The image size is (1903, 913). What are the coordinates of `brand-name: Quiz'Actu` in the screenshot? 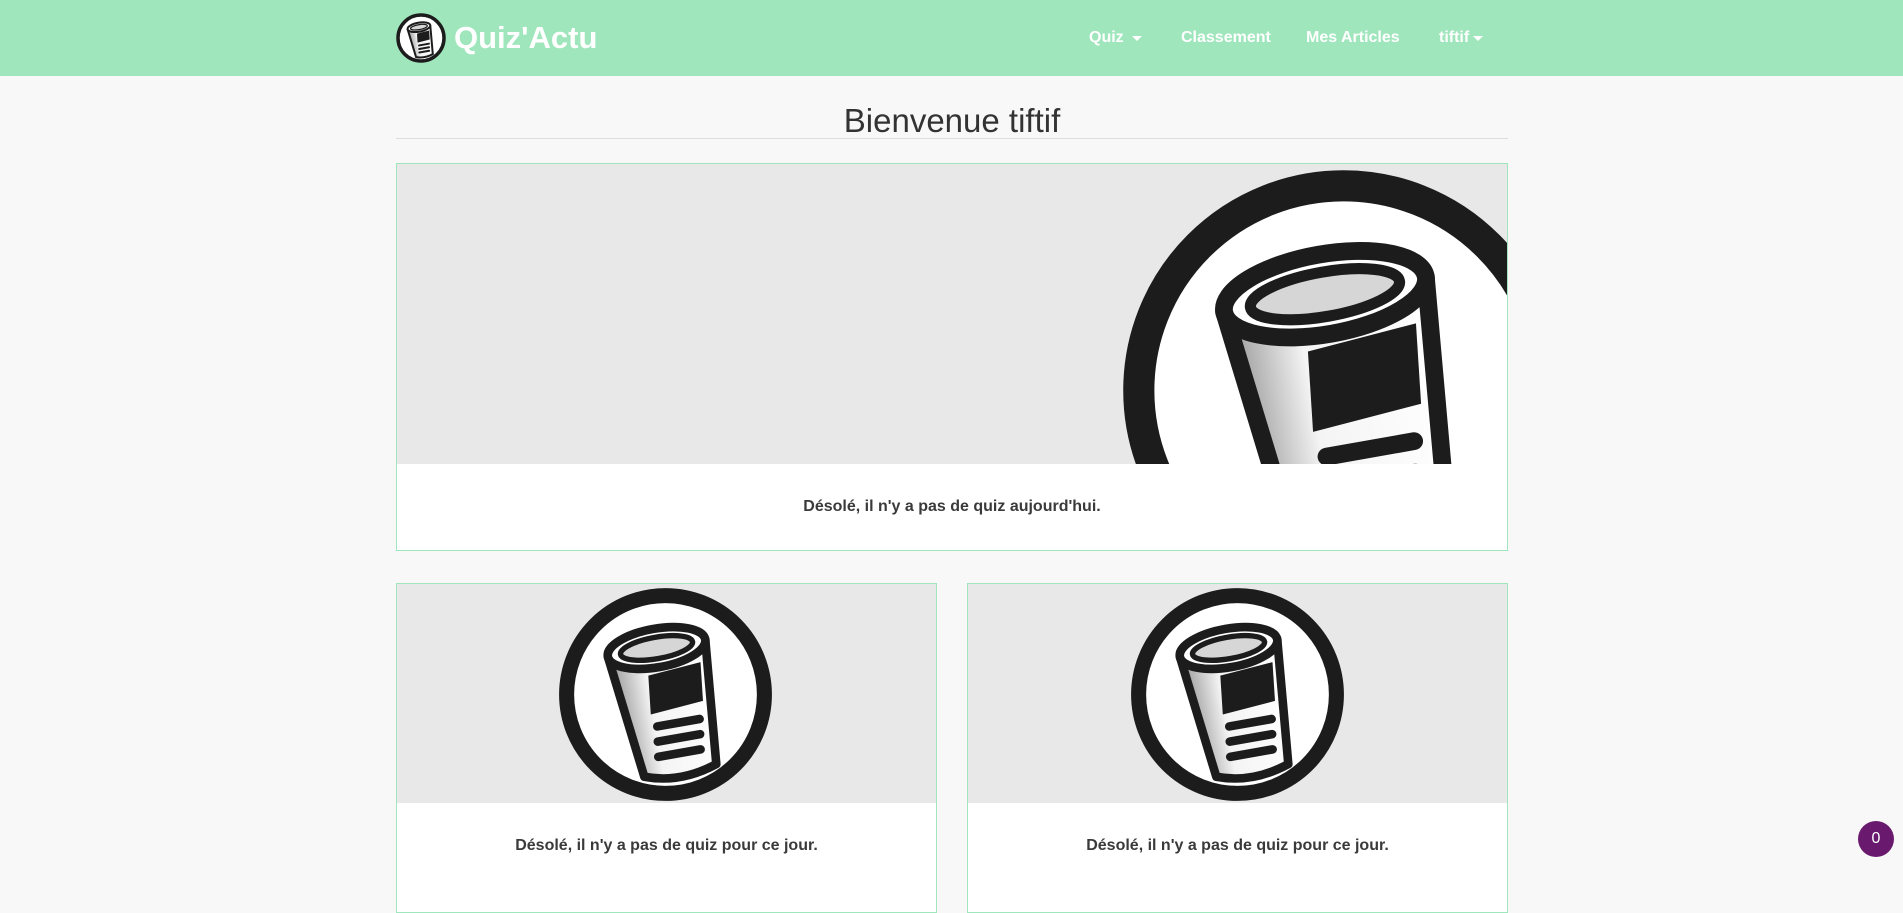 It's located at (526, 37).